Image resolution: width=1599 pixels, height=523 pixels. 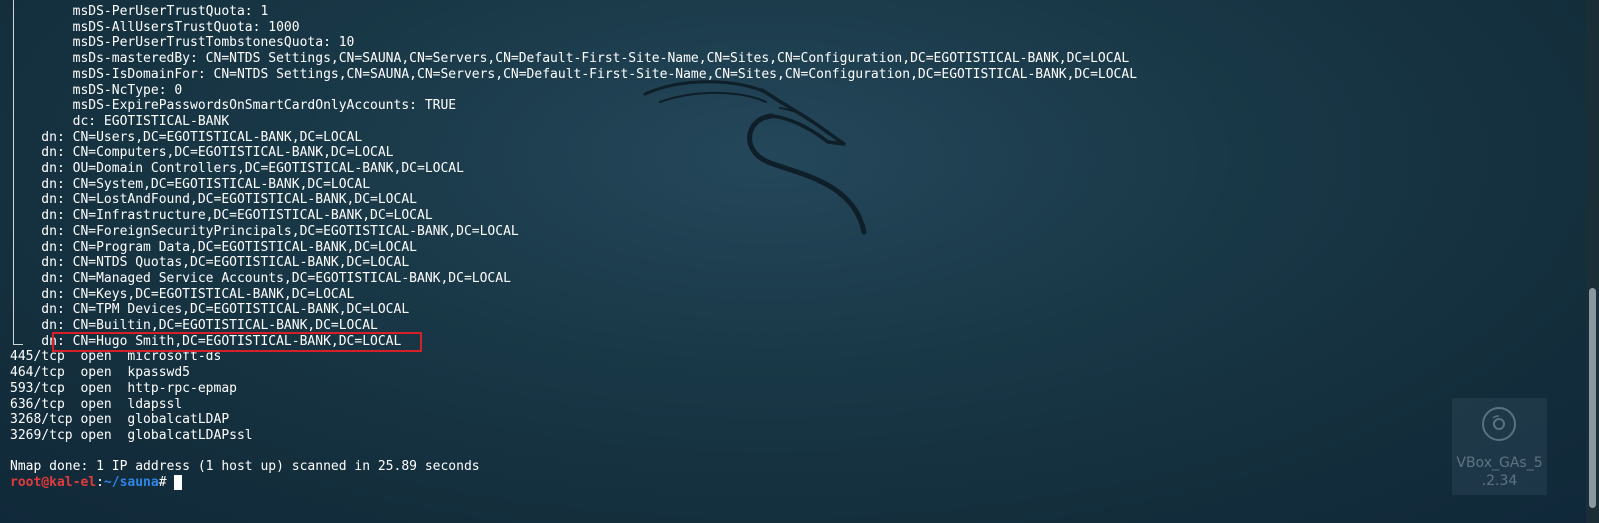 I want to click on port-line: 636/tcp open ldapssl, so click(x=96, y=404).